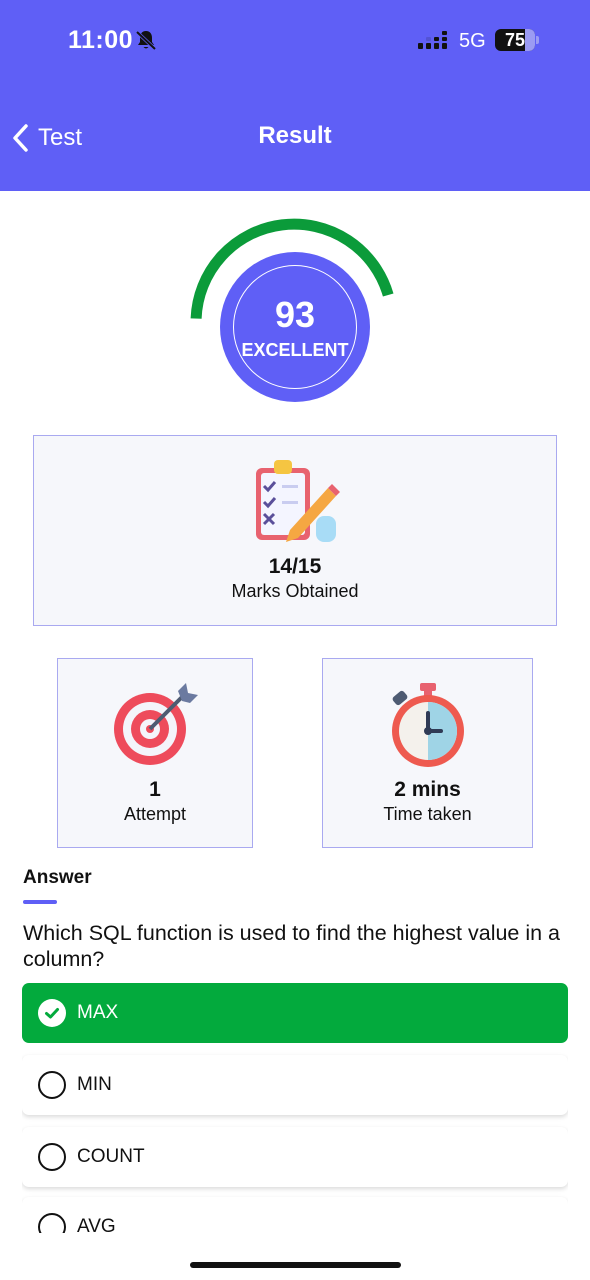  Describe the element at coordinates (295, 1157) in the screenshot. I see `option-count: COUNT` at that location.